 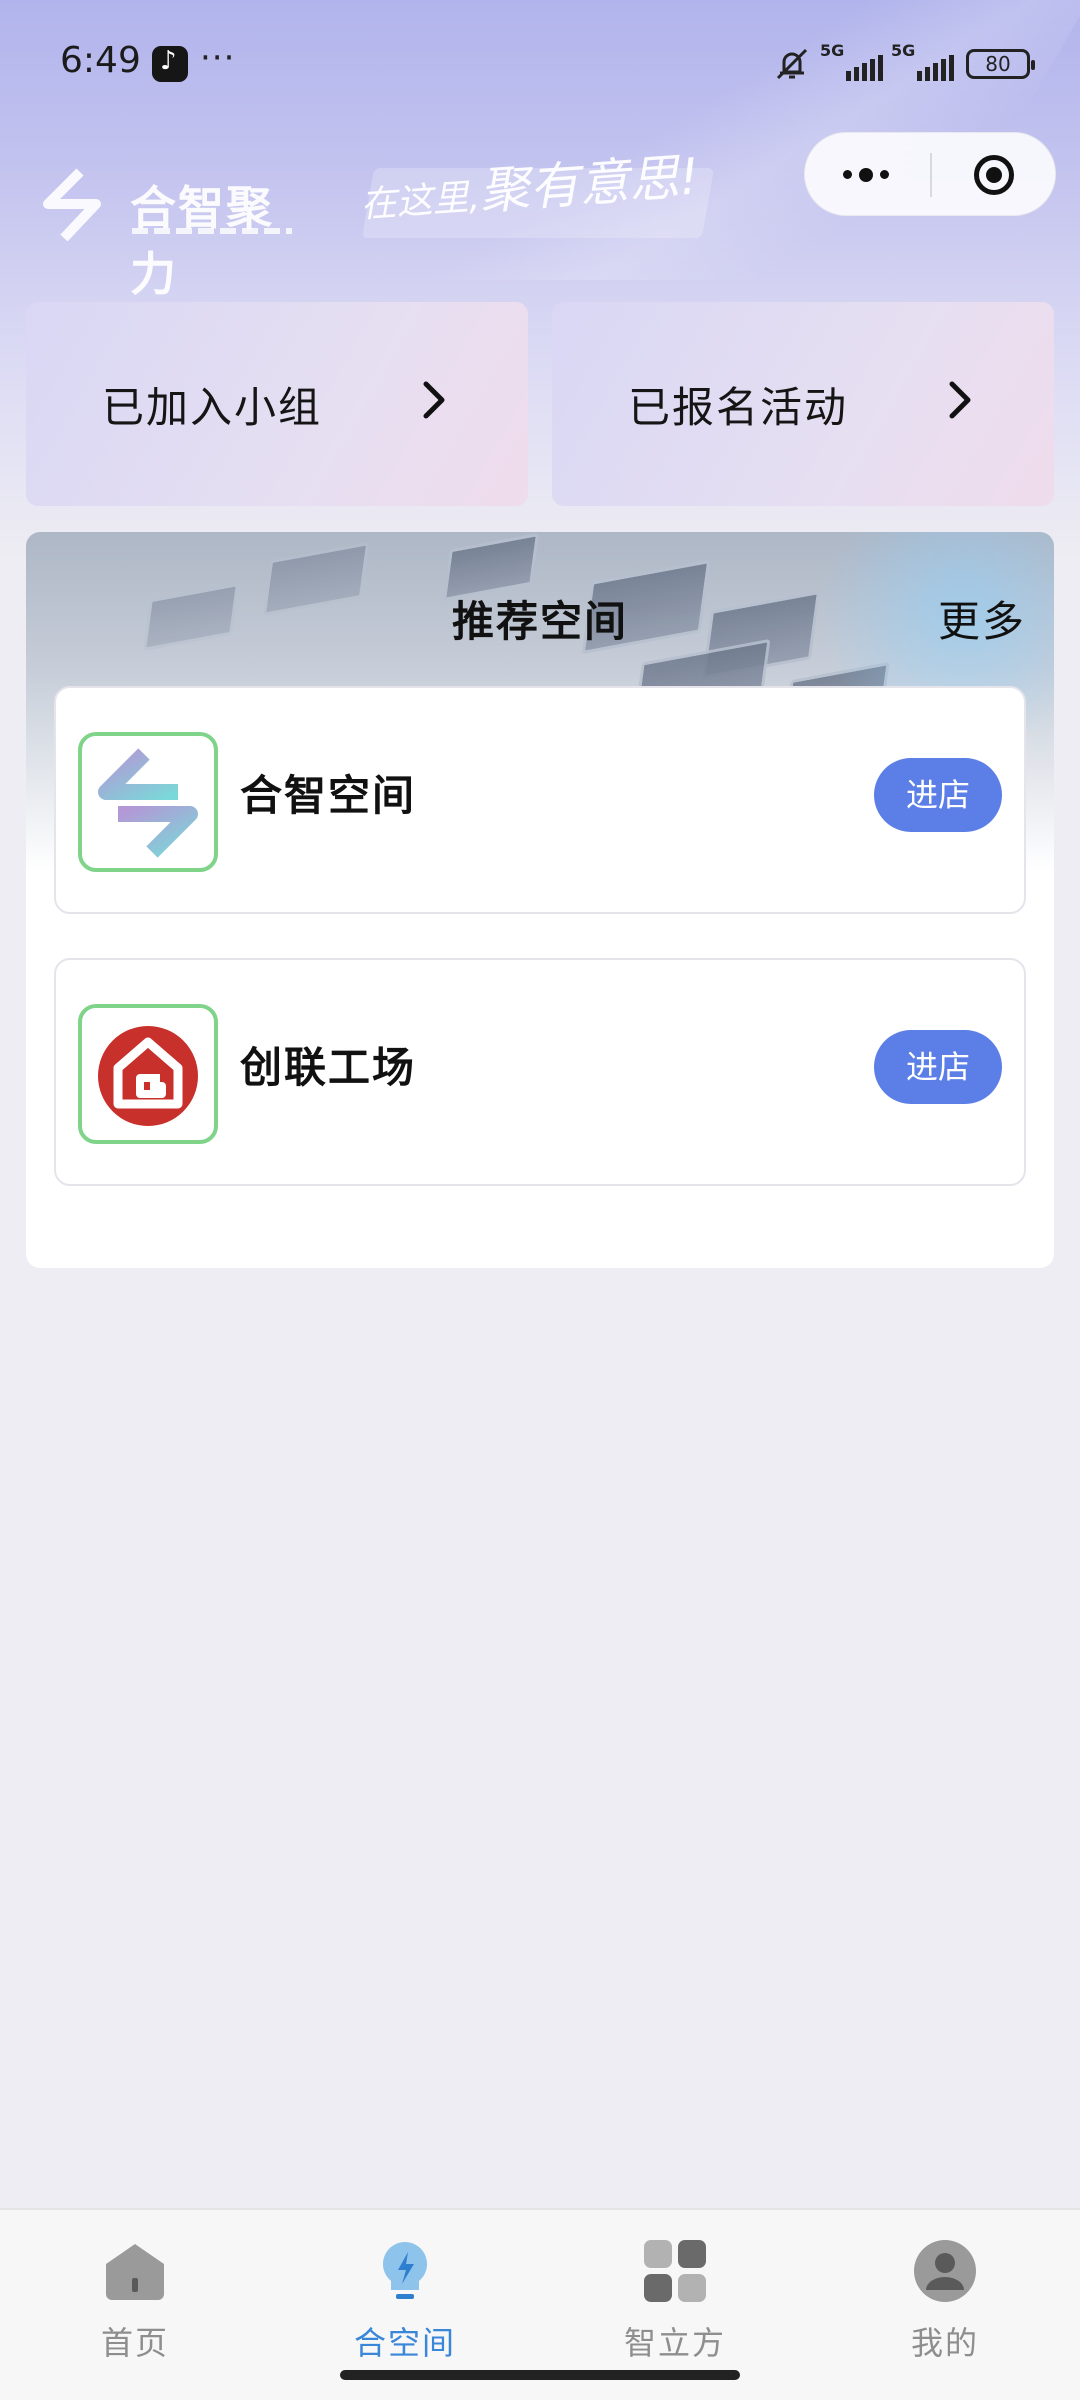 I want to click on more-notifications-icon: ···, so click(x=218, y=58).